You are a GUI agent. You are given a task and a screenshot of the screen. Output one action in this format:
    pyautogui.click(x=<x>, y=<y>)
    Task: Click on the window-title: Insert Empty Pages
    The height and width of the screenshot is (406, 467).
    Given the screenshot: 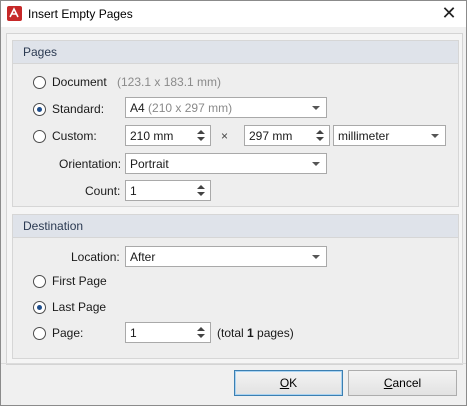 What is the action you would take?
    pyautogui.click(x=80, y=14)
    